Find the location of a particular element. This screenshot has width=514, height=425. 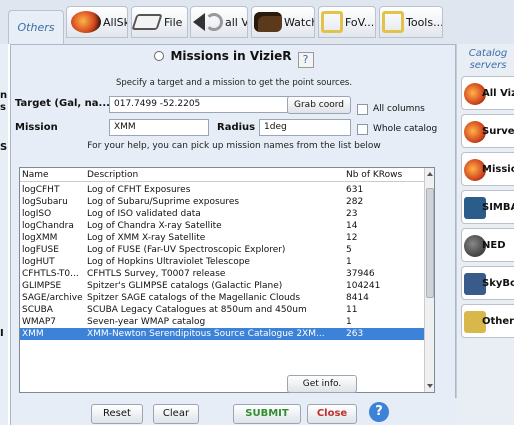

server-others-label: Others.. is located at coordinates (498, 321).